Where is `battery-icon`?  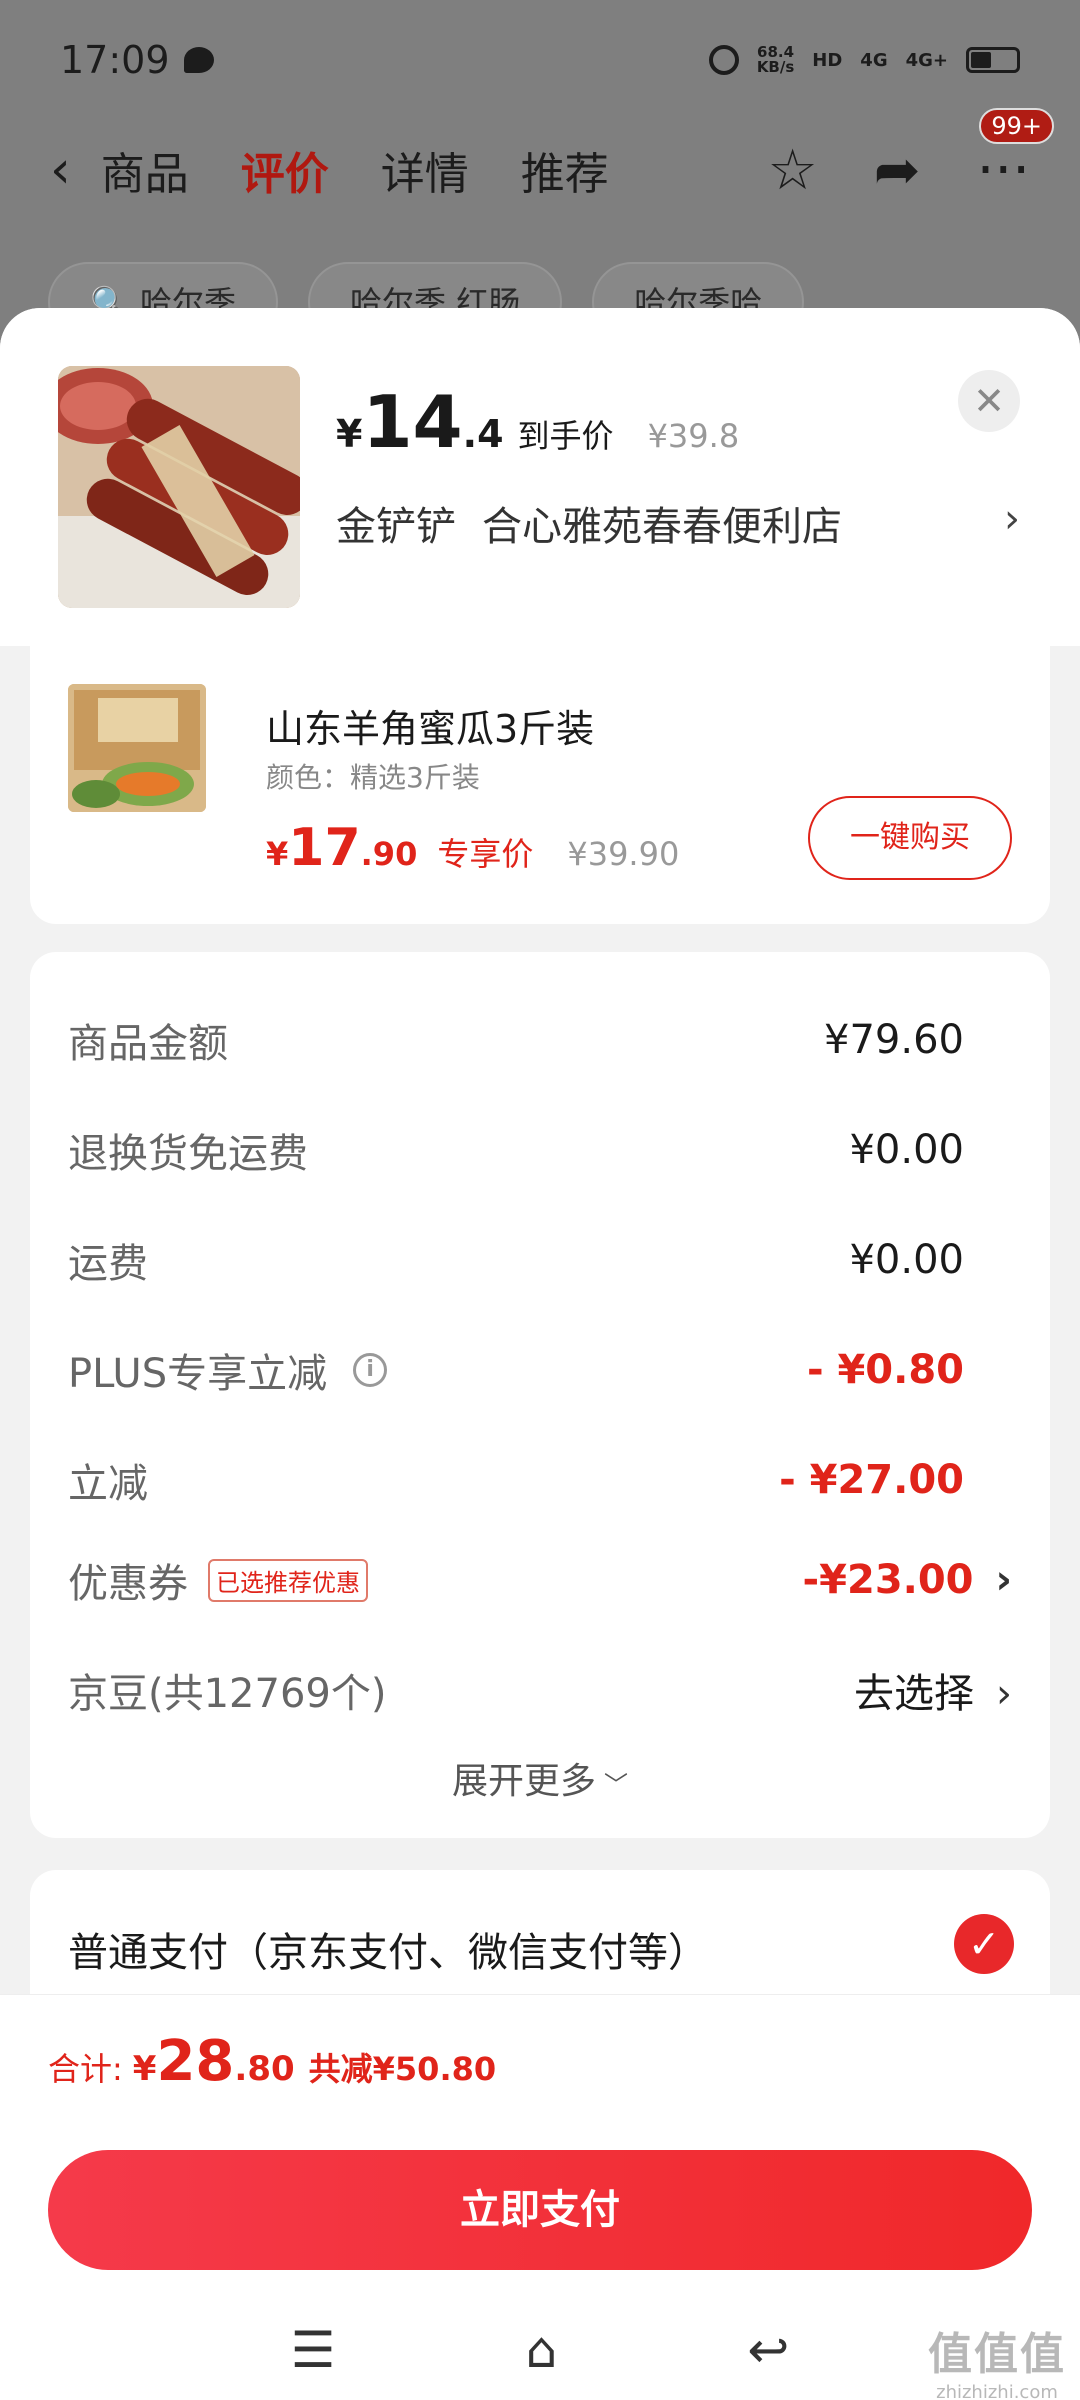
battery-icon is located at coordinates (993, 60).